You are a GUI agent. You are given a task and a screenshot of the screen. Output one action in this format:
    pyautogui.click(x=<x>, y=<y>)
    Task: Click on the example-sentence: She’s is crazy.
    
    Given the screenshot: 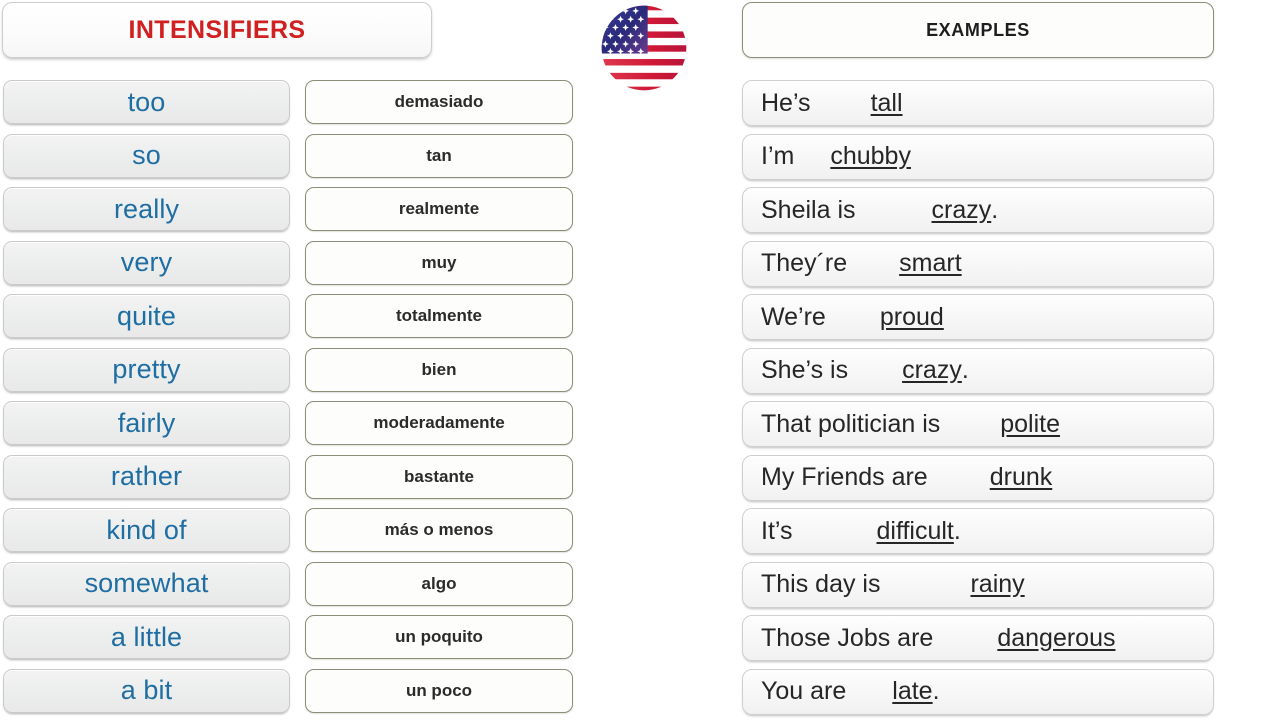 What is the action you would take?
    pyautogui.click(x=865, y=370)
    